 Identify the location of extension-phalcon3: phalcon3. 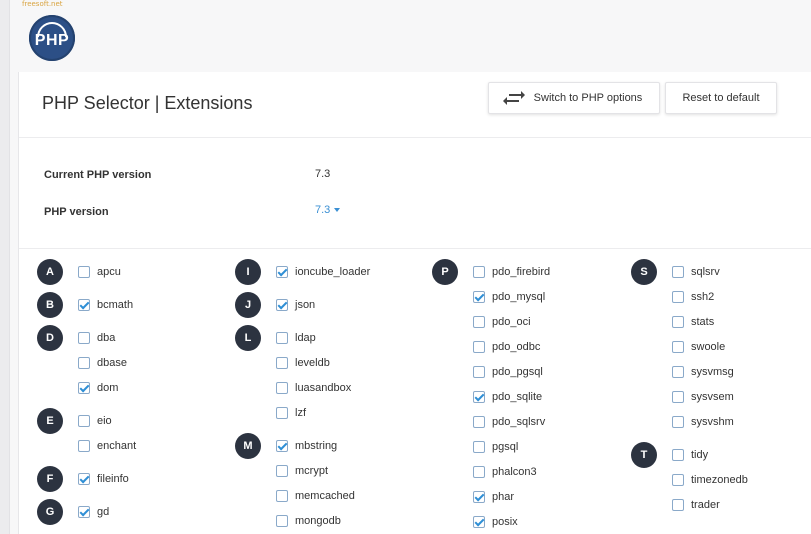
(505, 472).